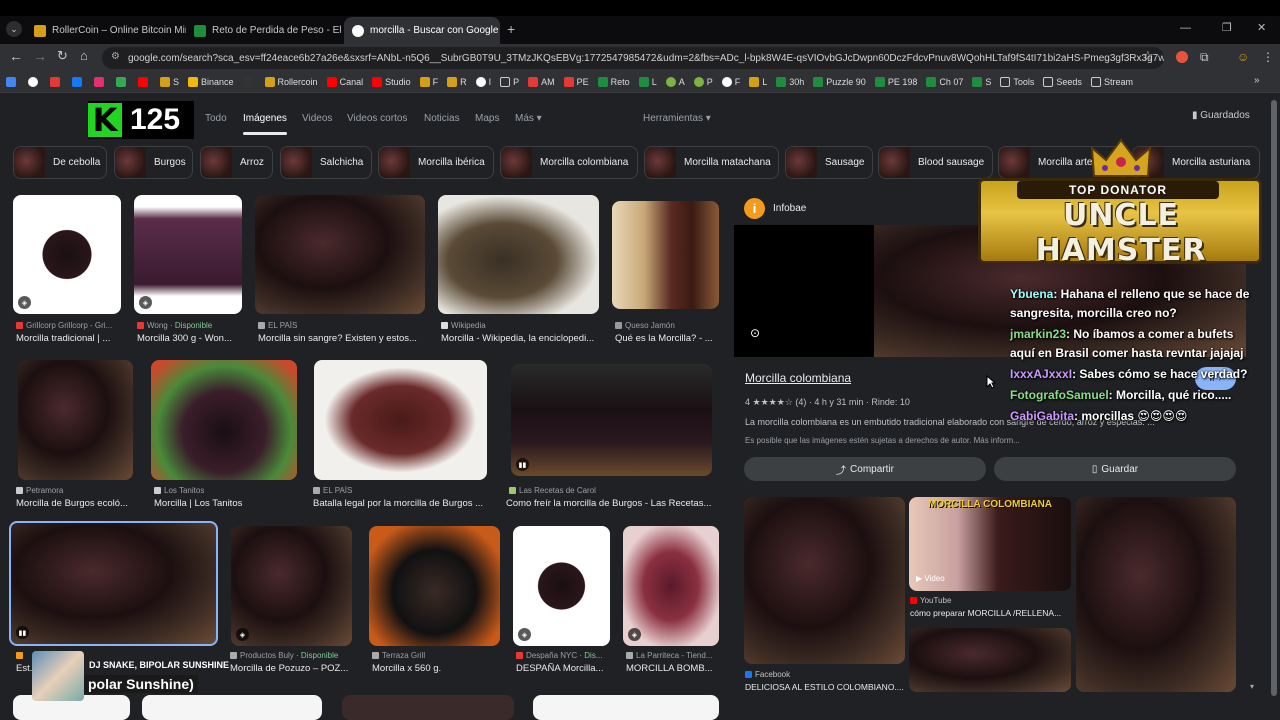 This screenshot has height=720, width=1280. I want to click on bookmark-item: Studio, so click(391, 81).